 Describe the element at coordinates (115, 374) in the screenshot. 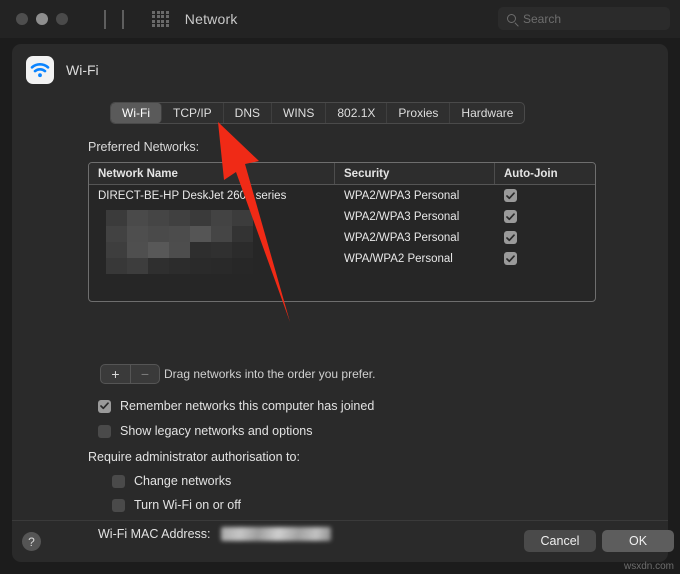

I see `add-network-button: +` at that location.